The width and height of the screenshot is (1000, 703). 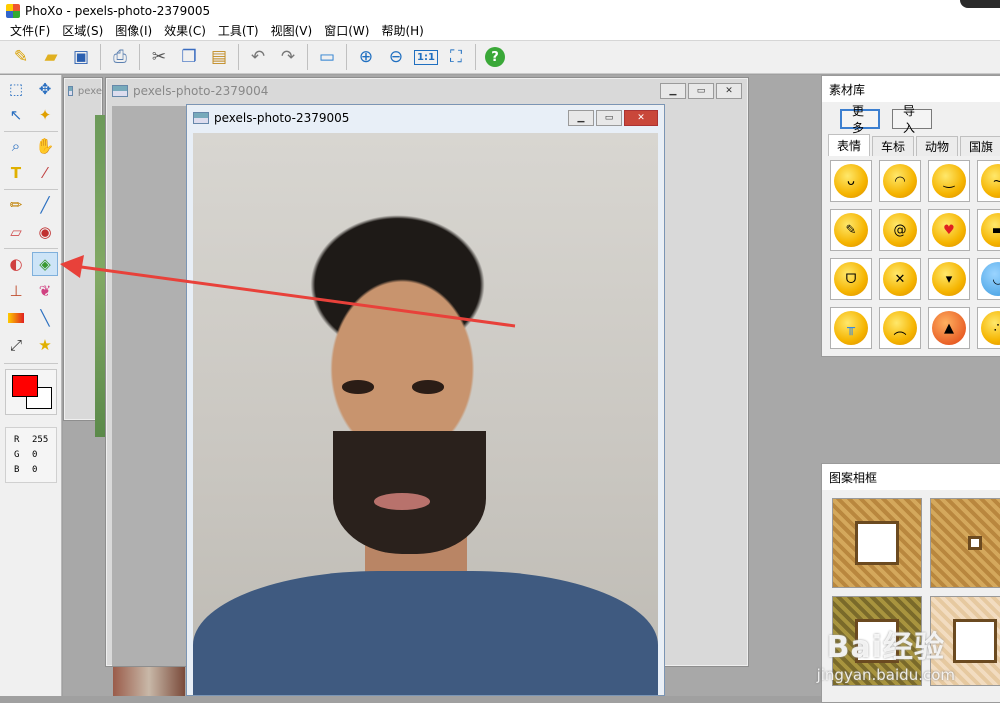 I want to click on menu-help: 帮助(H), so click(x=402, y=30).